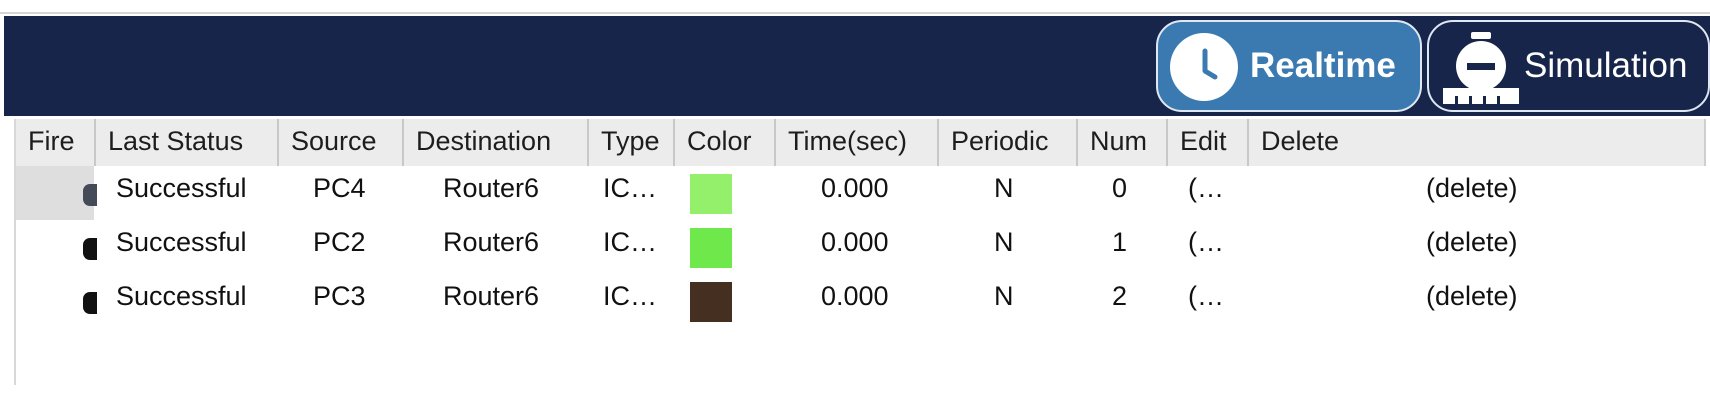 Image resolution: width=1710 pixels, height=400 pixels. I want to click on source-cell: PC3, so click(339, 296).